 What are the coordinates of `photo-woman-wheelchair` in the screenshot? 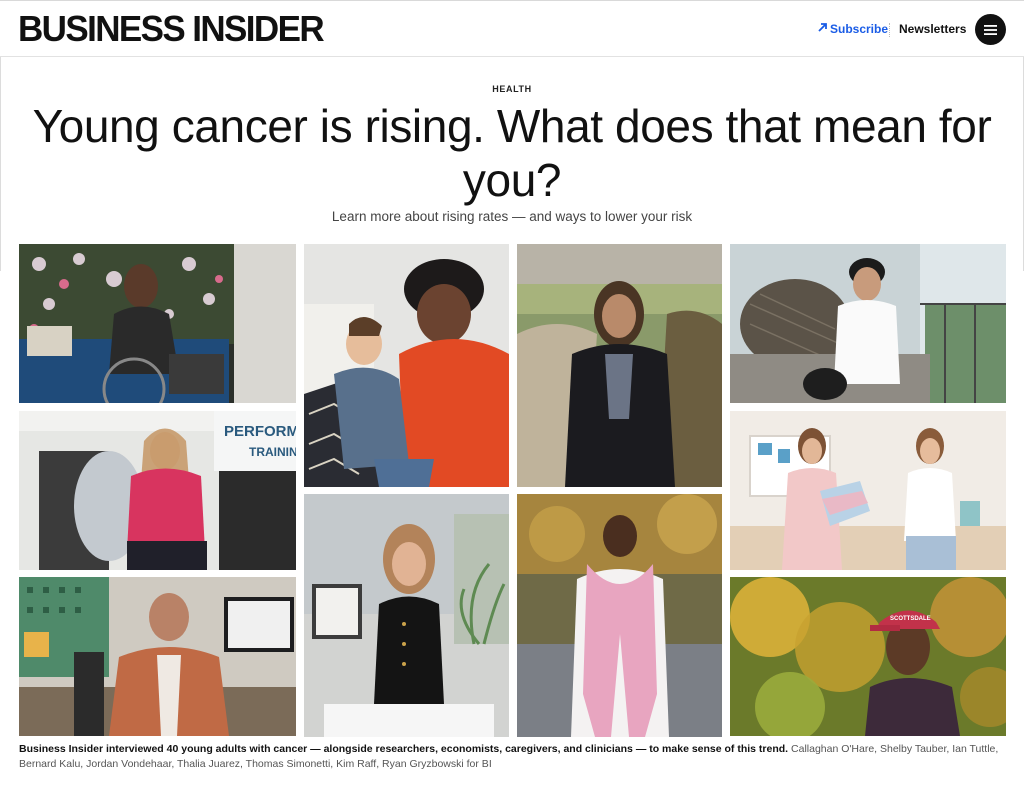 It's located at (157, 323).